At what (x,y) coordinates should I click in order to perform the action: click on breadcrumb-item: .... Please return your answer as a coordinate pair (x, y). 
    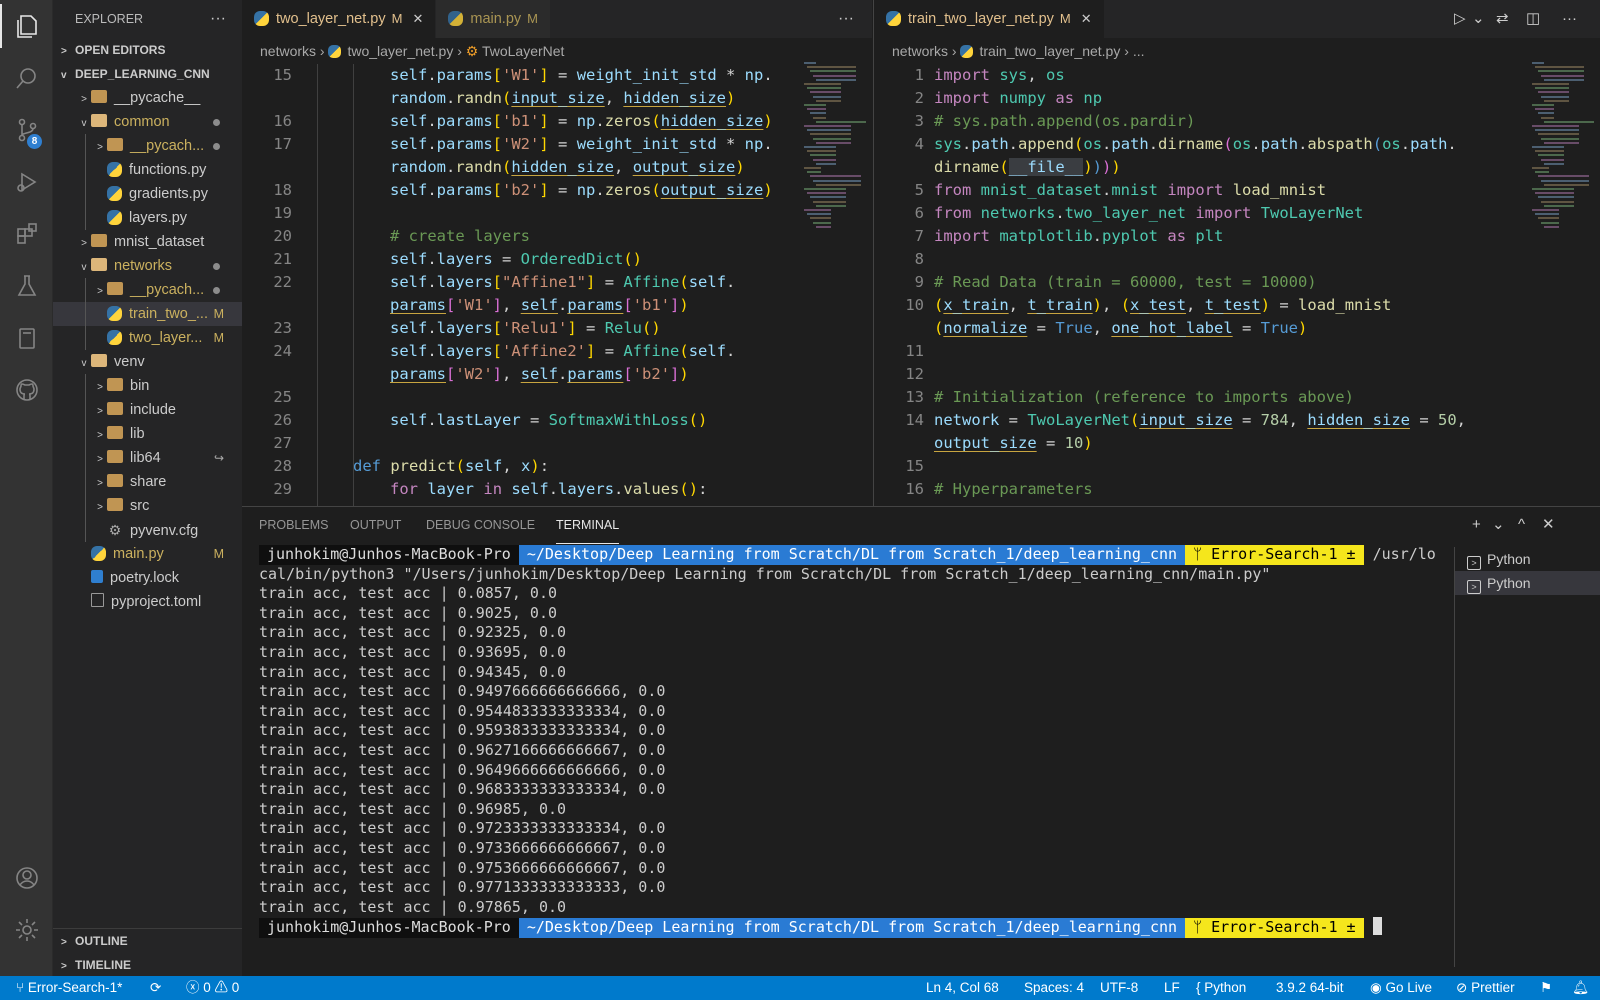
    Looking at the image, I should click on (1139, 51).